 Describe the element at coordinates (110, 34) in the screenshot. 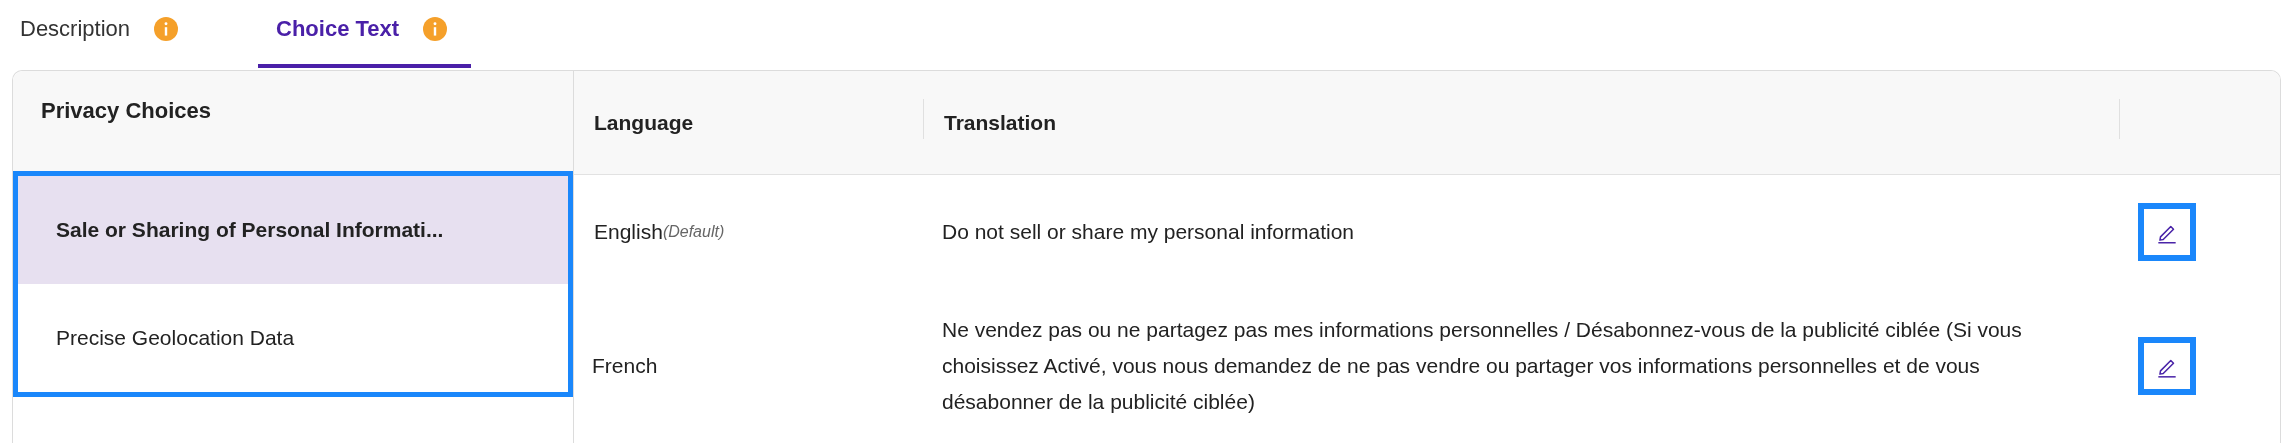

I see `tab: Description` at that location.